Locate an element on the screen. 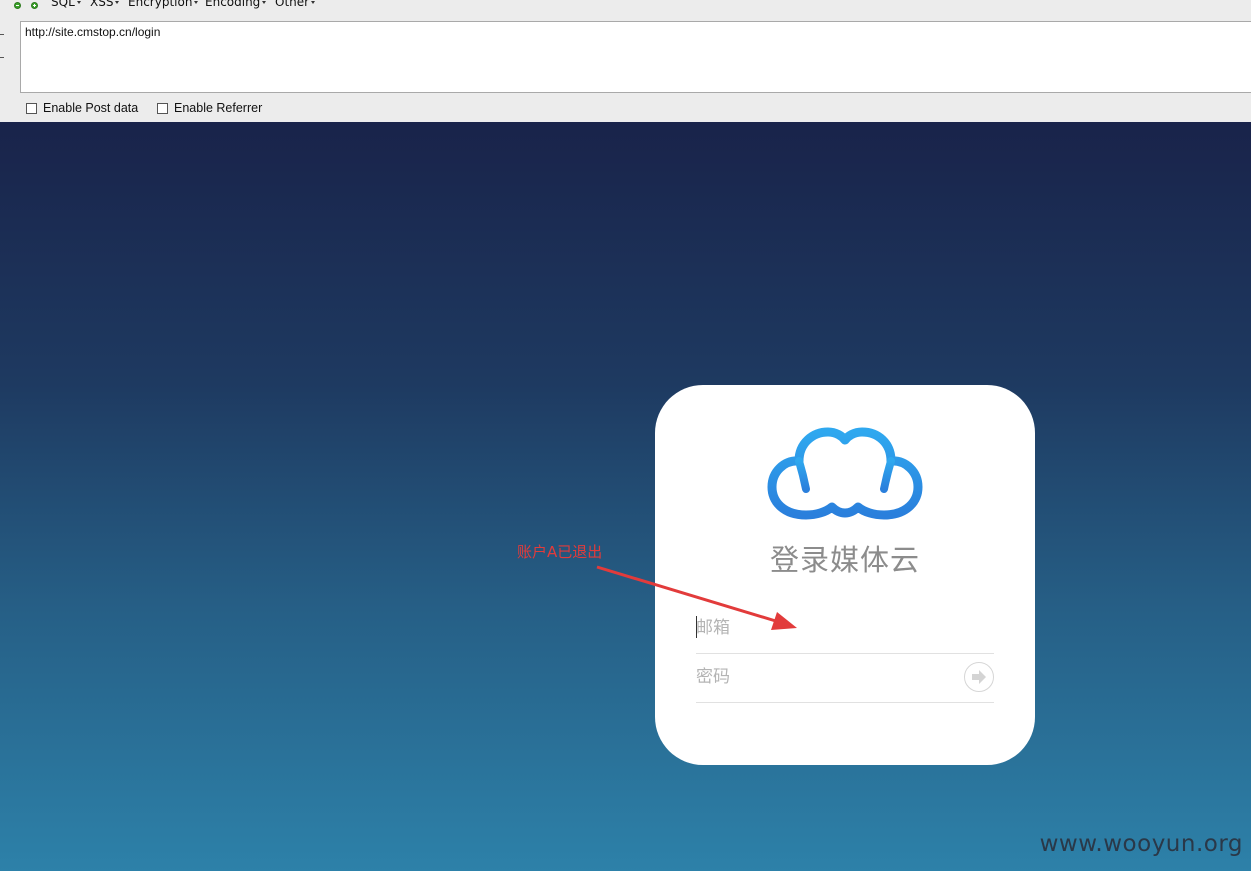  menu-other-label: Other is located at coordinates (292, 4).